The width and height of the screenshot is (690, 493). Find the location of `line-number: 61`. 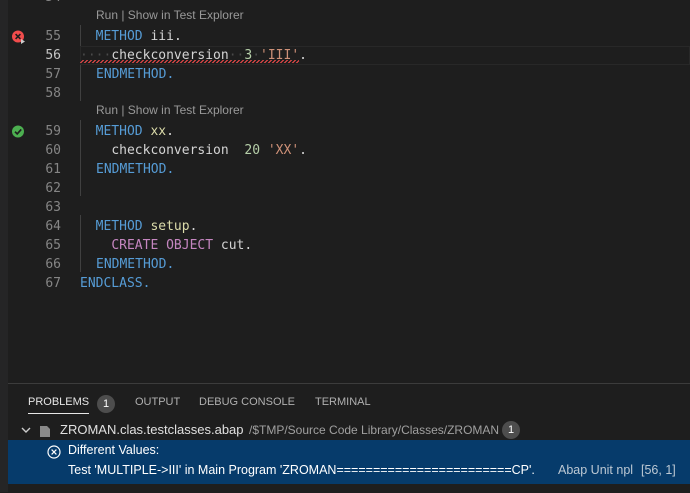

line-number: 61 is located at coordinates (53, 169).